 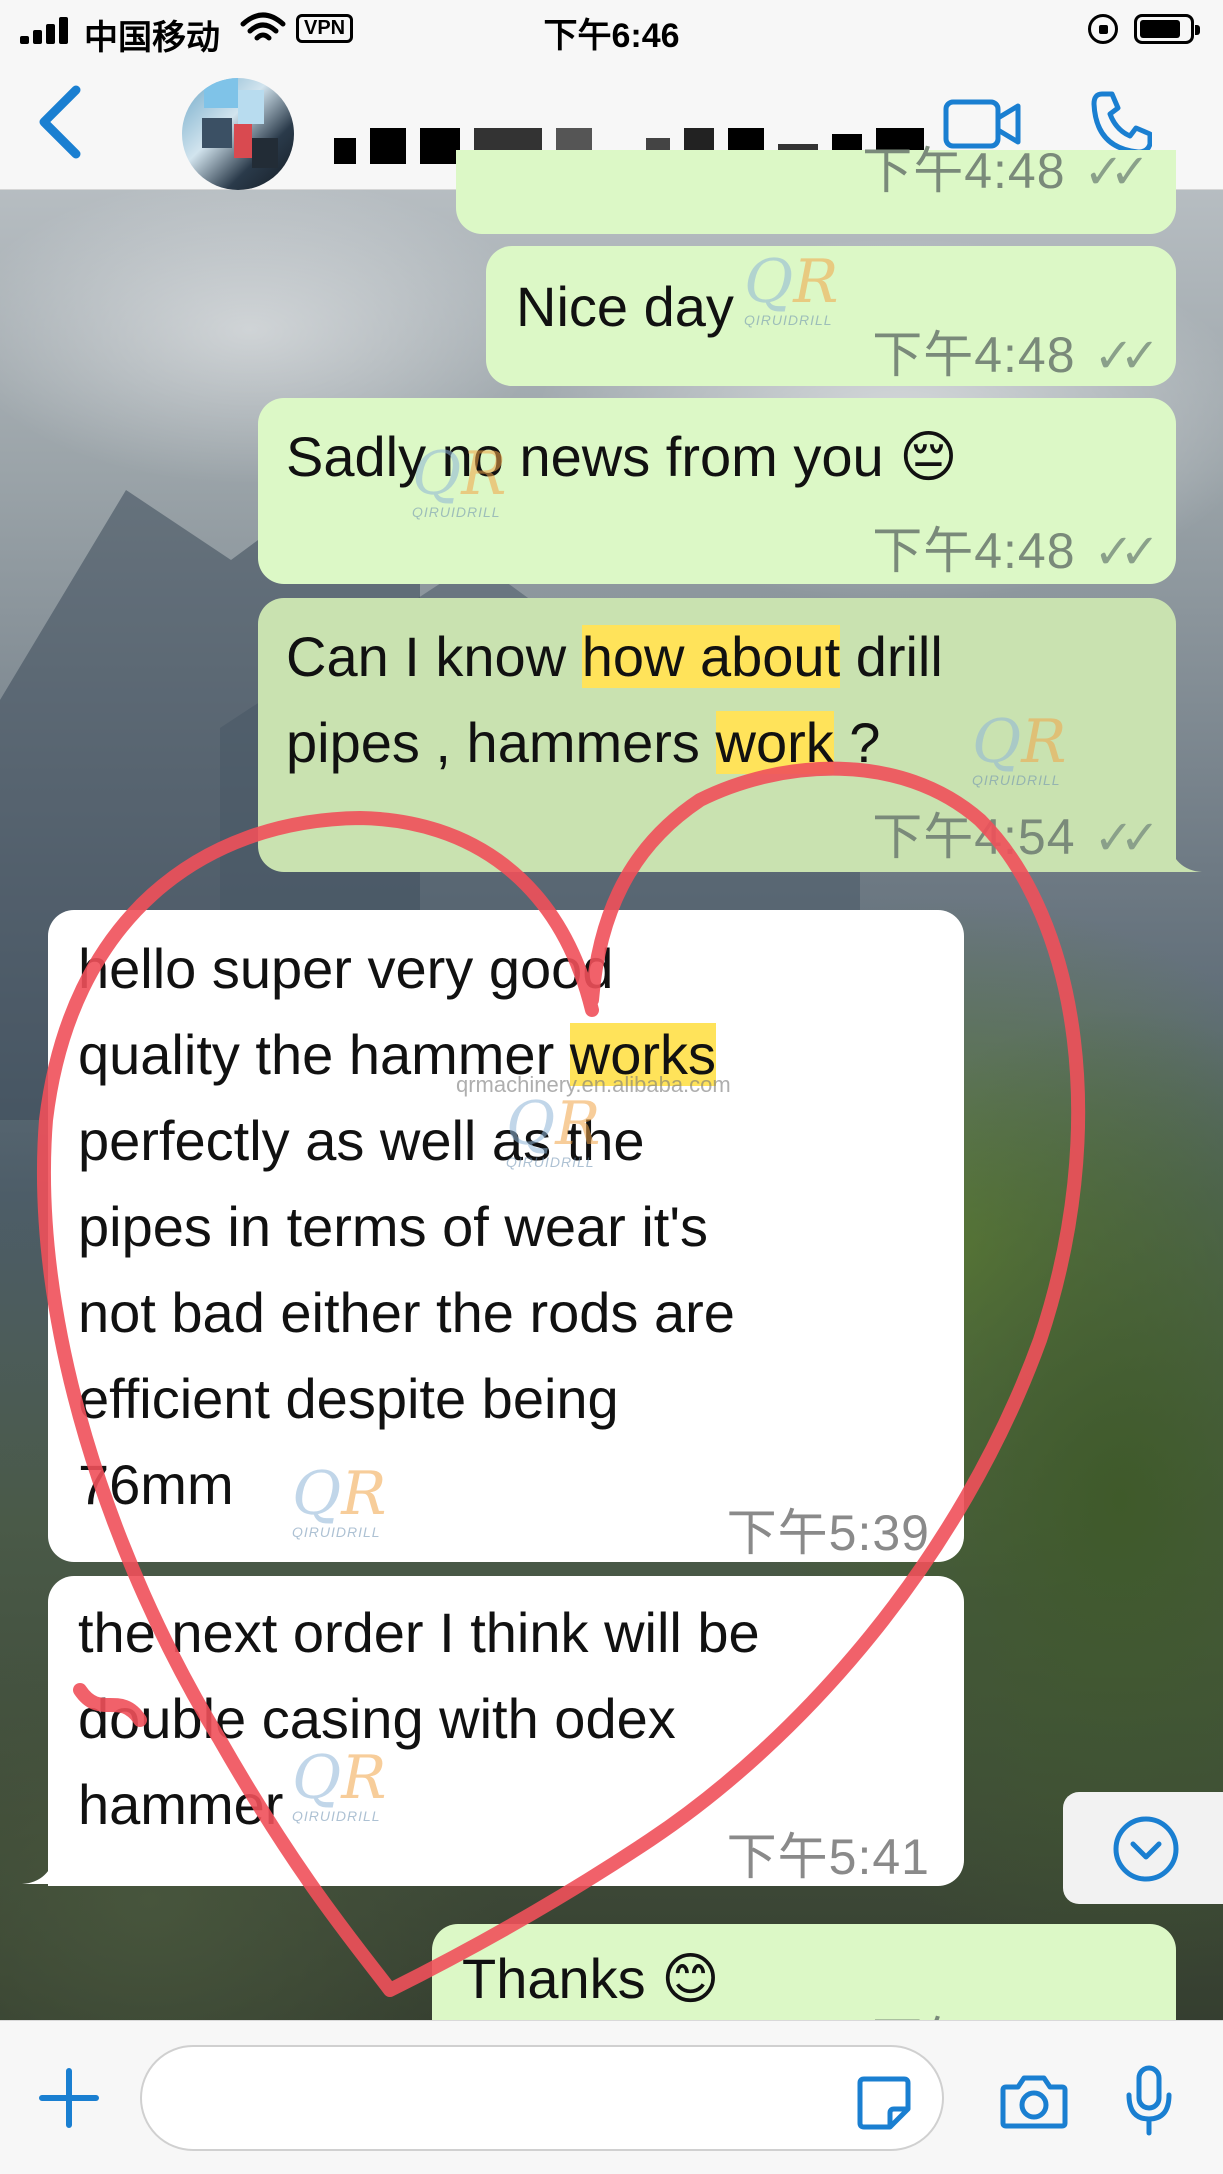 What do you see at coordinates (804, 1979) in the screenshot?
I see `message-bubble-outgoing: Thanks 😊 下午6:28✓✓` at bounding box center [804, 1979].